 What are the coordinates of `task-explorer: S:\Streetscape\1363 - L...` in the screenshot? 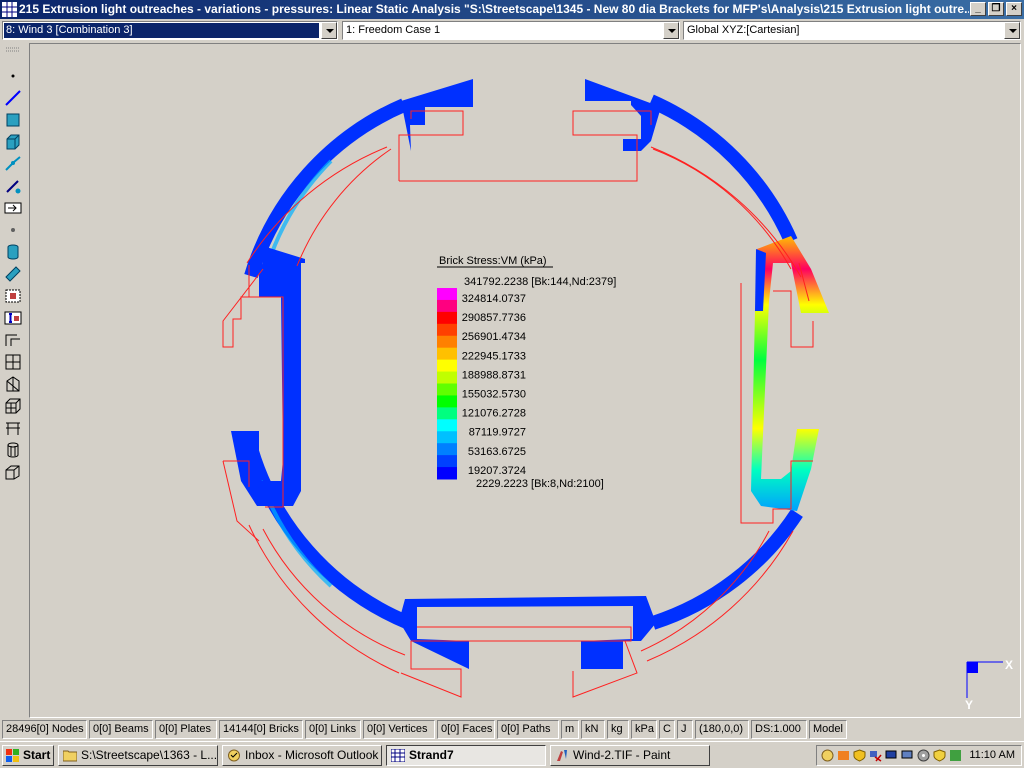 It's located at (138, 755).